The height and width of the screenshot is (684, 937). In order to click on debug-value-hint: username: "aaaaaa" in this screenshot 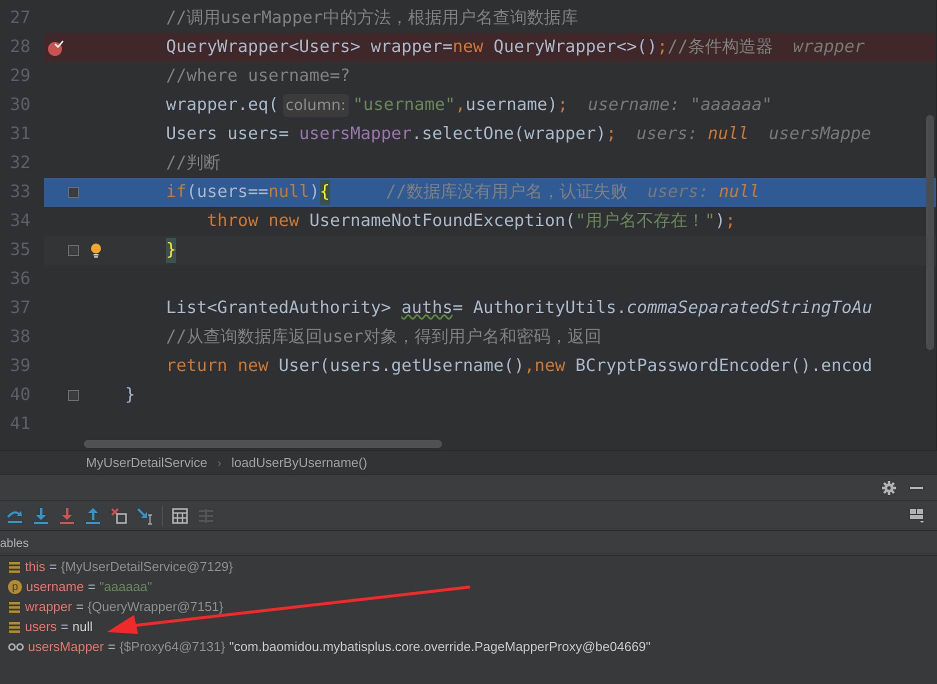, I will do `click(680, 105)`.